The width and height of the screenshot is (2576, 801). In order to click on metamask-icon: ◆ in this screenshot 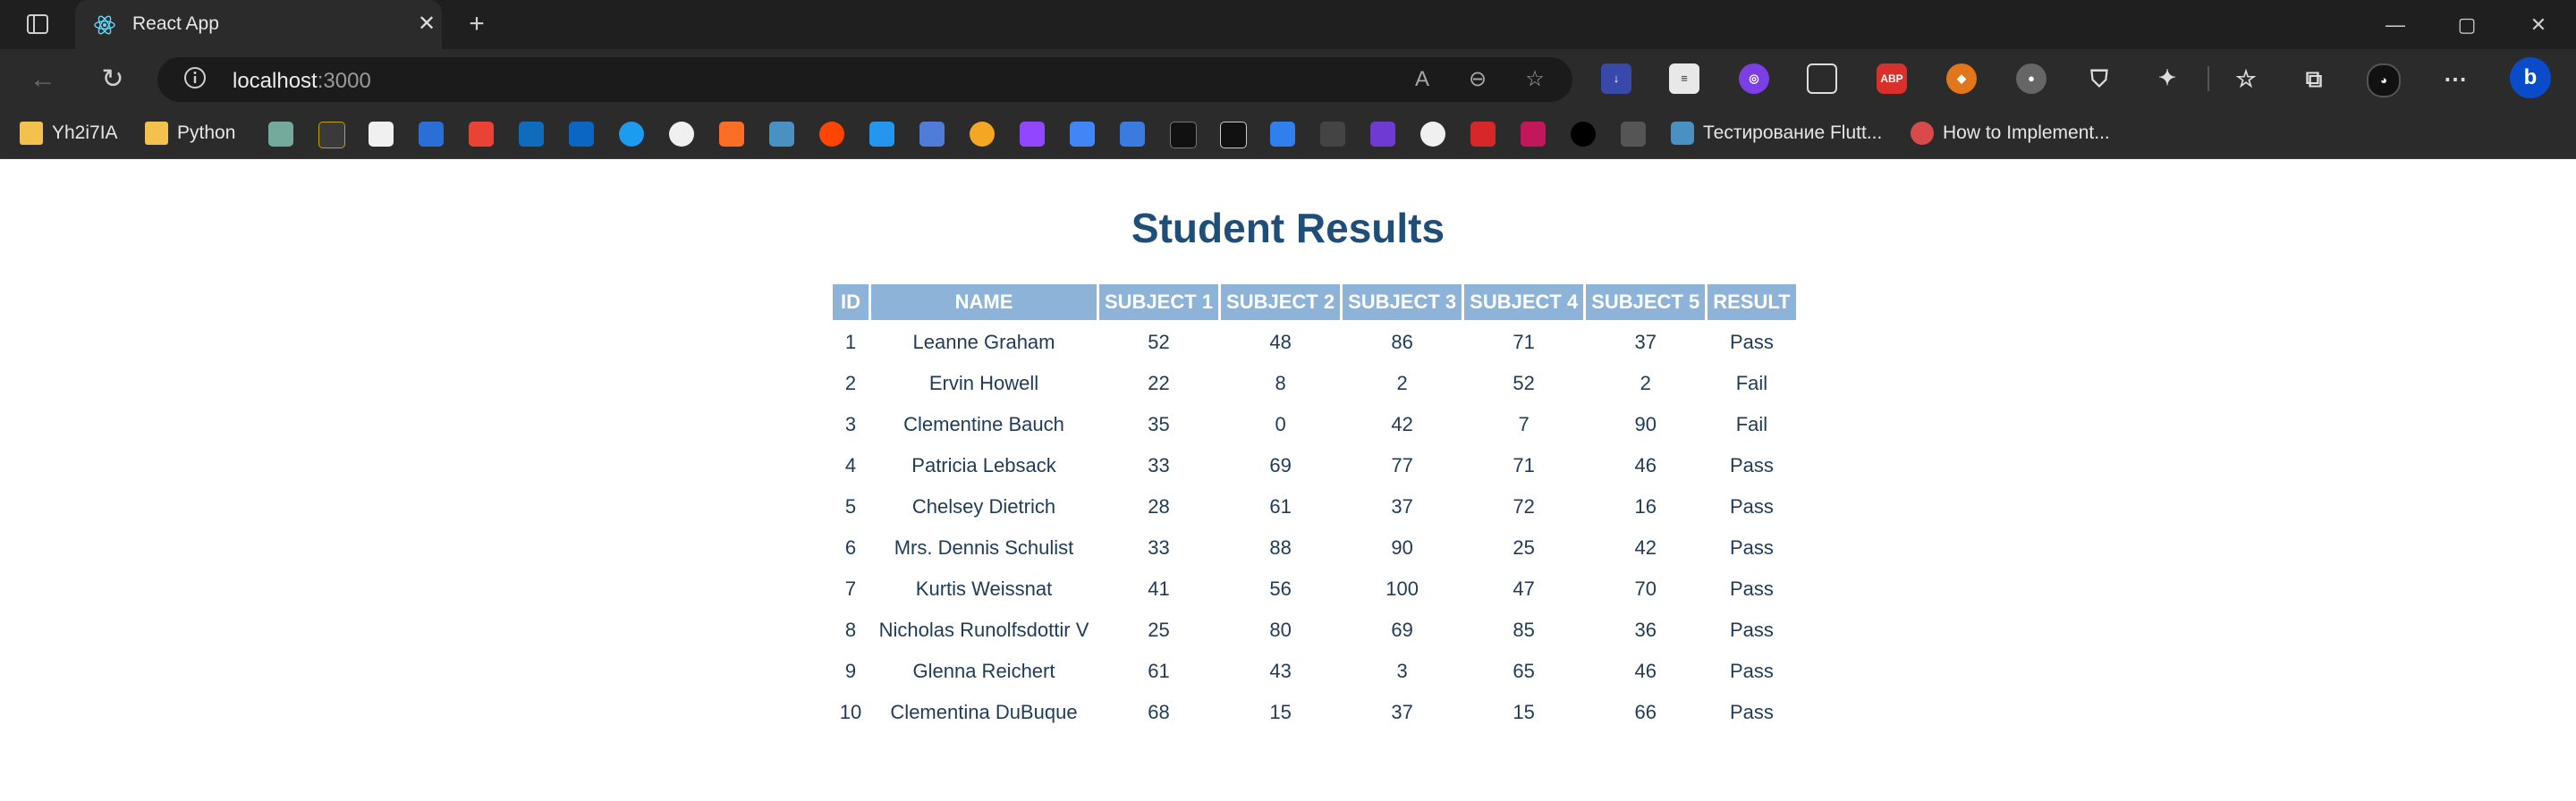, I will do `click(1961, 78)`.